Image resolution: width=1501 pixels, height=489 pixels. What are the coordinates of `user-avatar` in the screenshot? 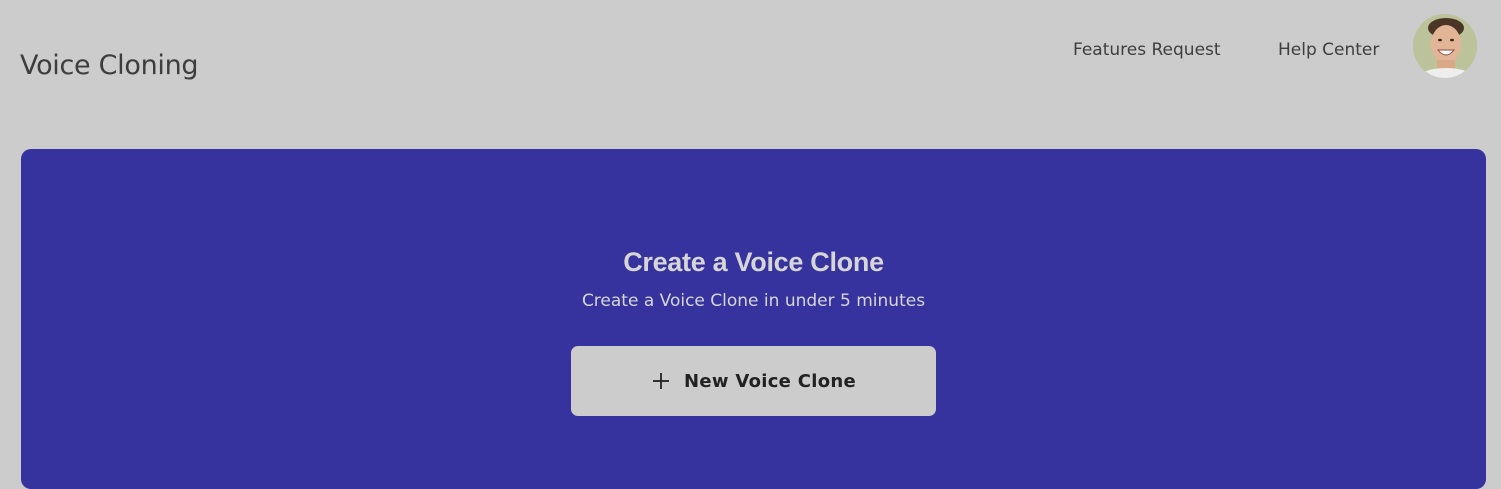 It's located at (1445, 46).